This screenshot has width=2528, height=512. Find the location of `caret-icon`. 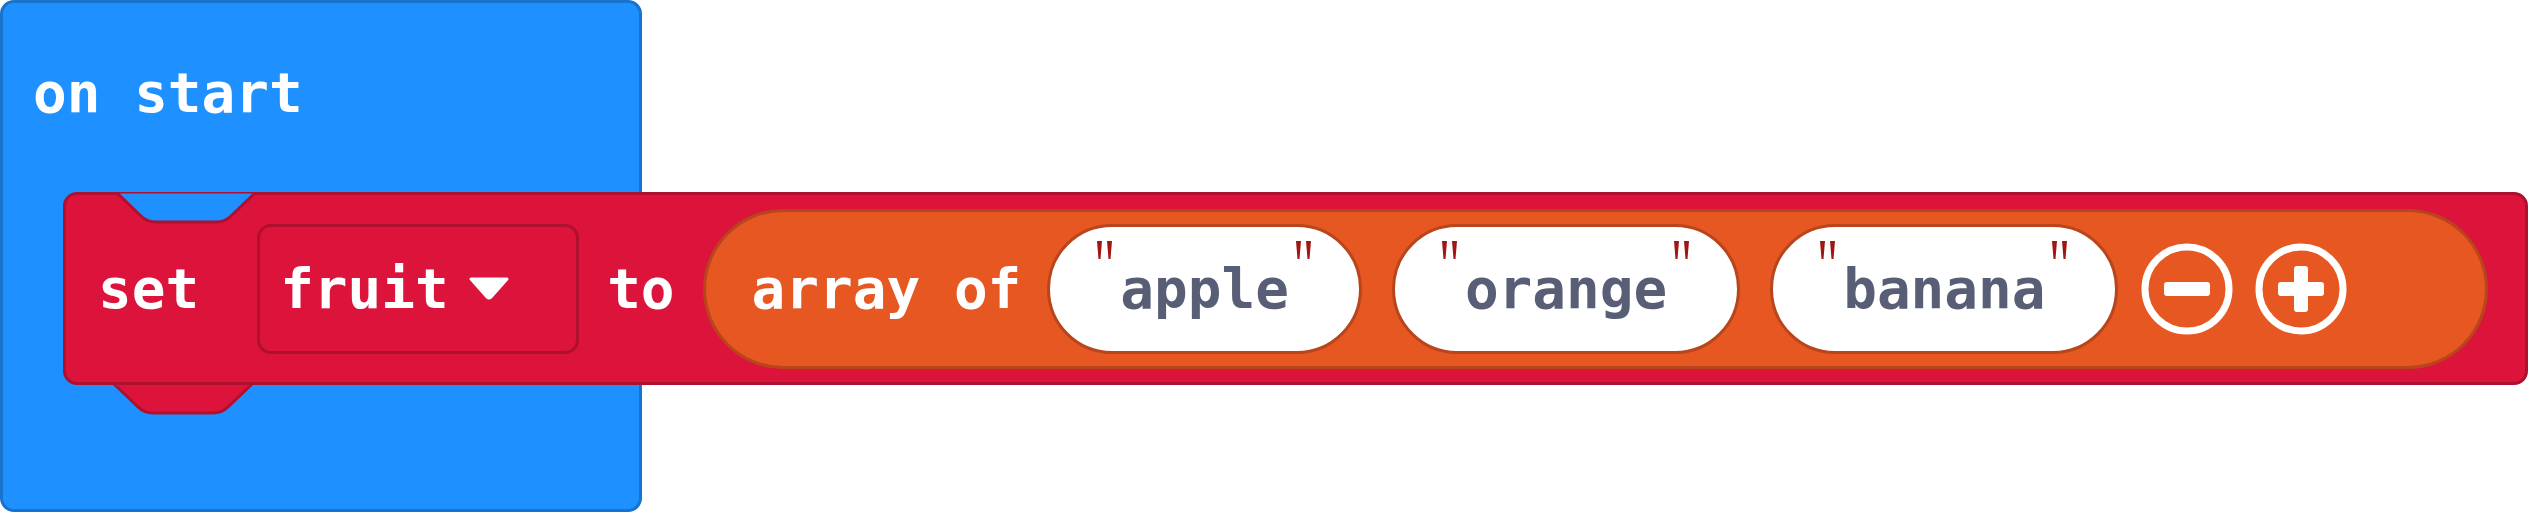

caret-icon is located at coordinates (488, 288).